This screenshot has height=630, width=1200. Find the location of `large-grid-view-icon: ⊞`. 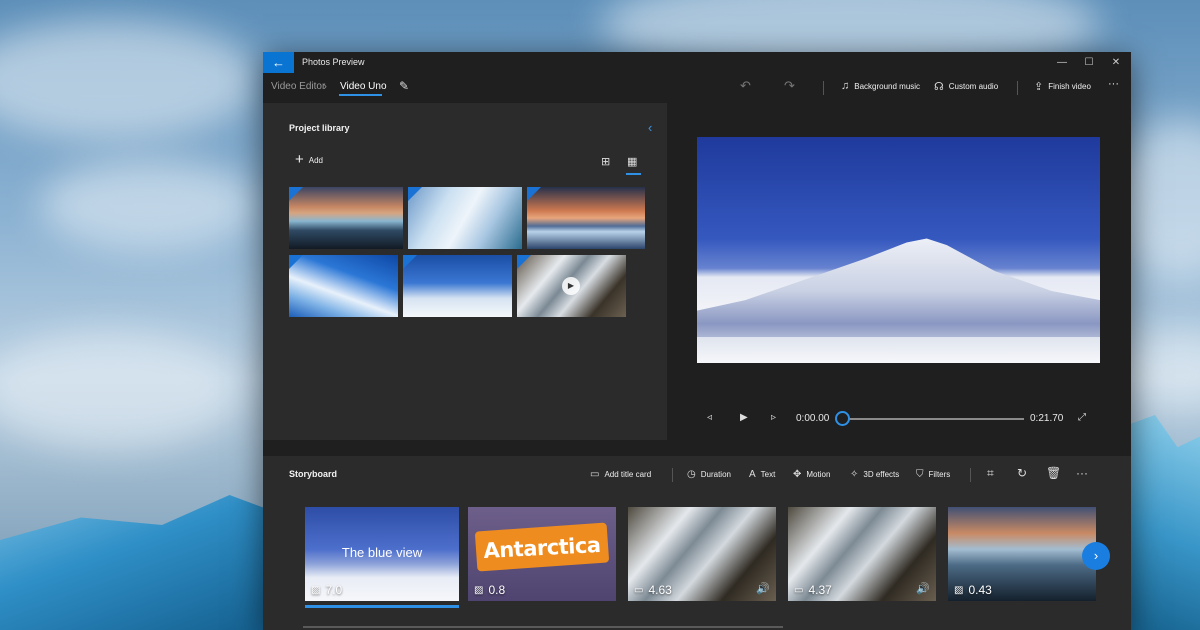

large-grid-view-icon: ⊞ is located at coordinates (605, 161).